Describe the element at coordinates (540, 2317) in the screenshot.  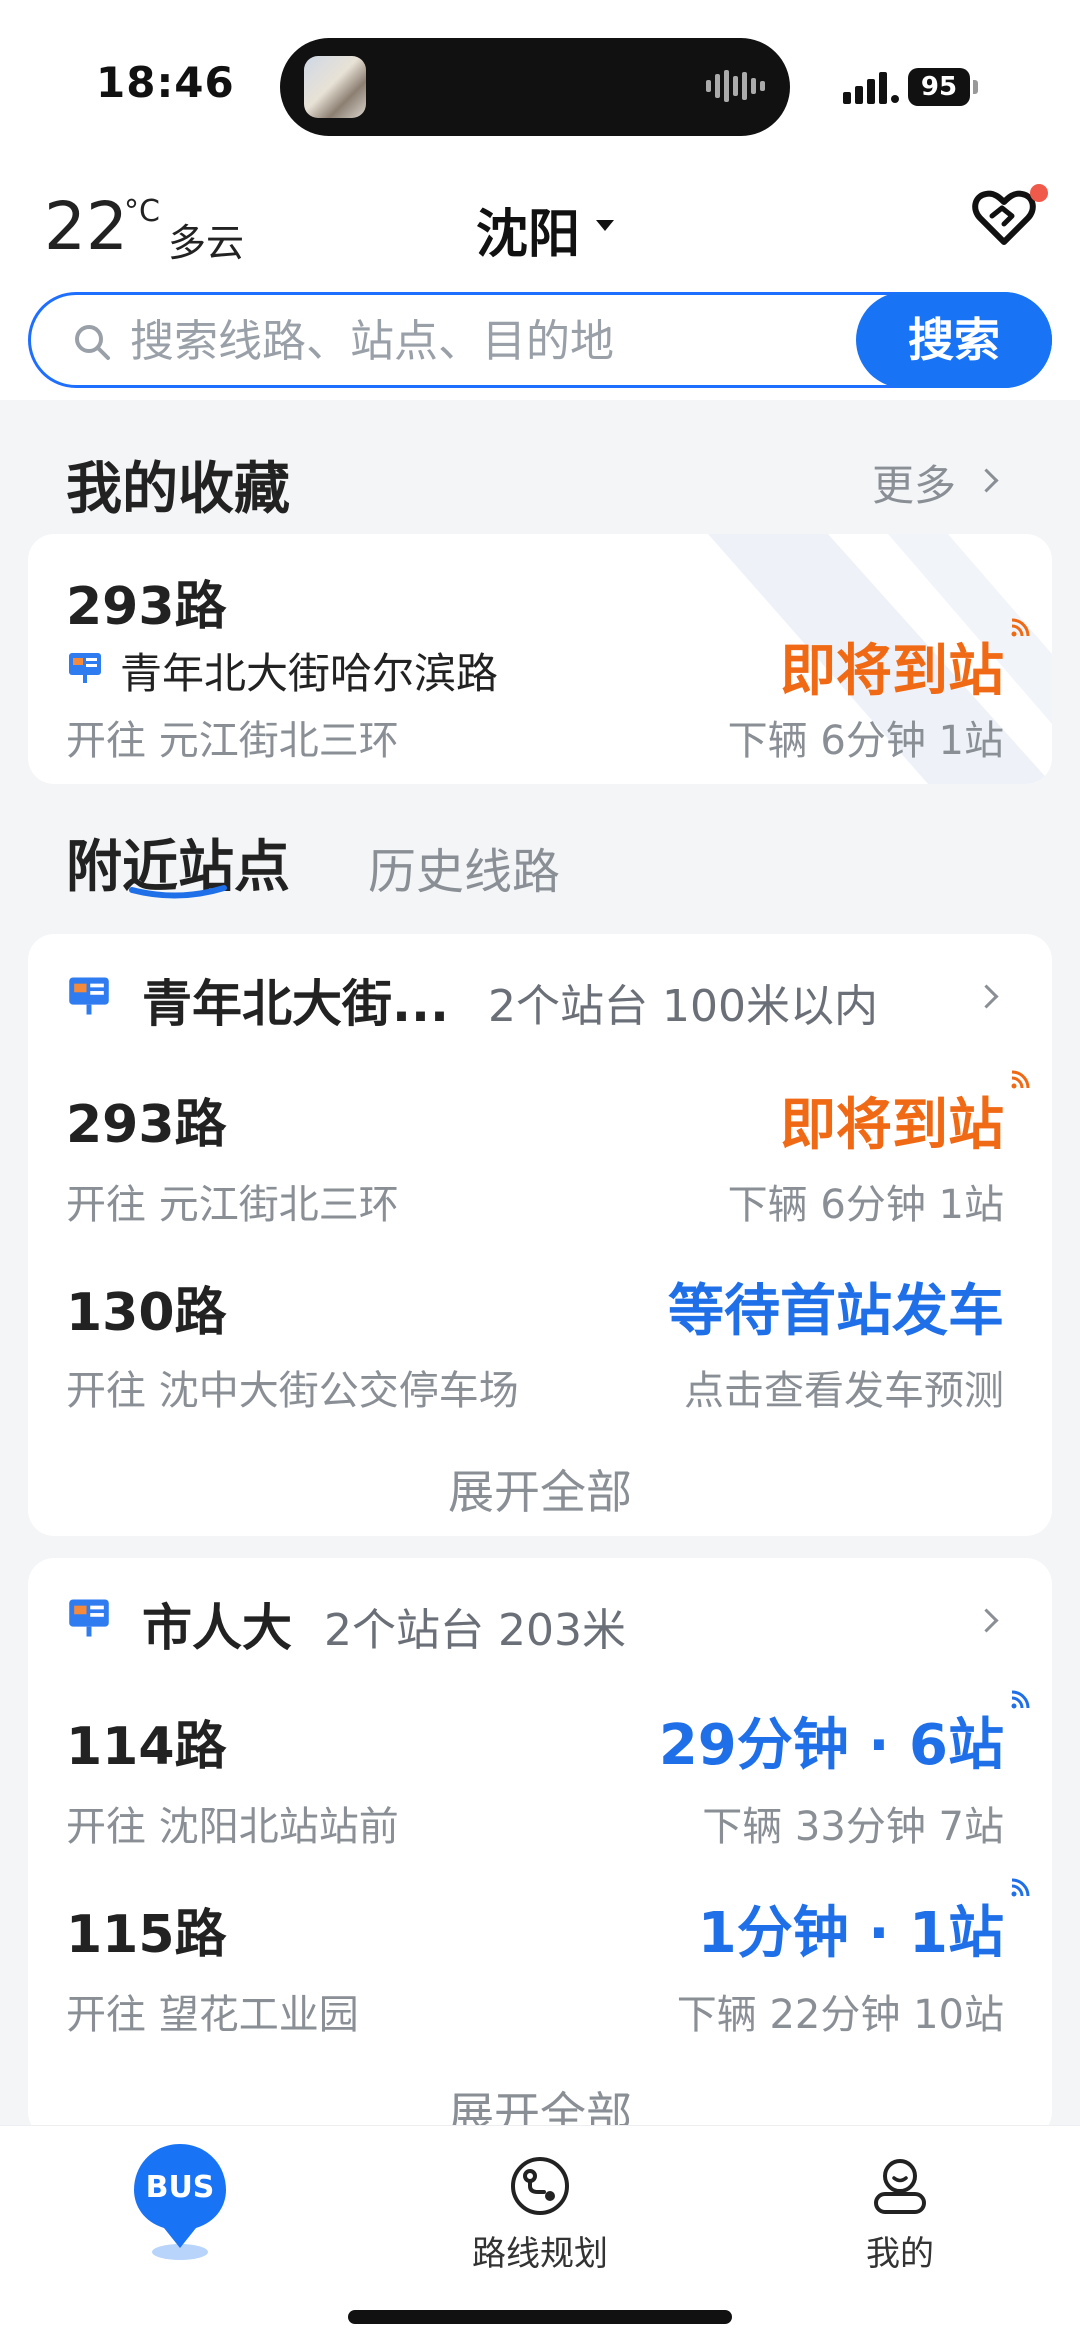
I see `home-indicator` at that location.